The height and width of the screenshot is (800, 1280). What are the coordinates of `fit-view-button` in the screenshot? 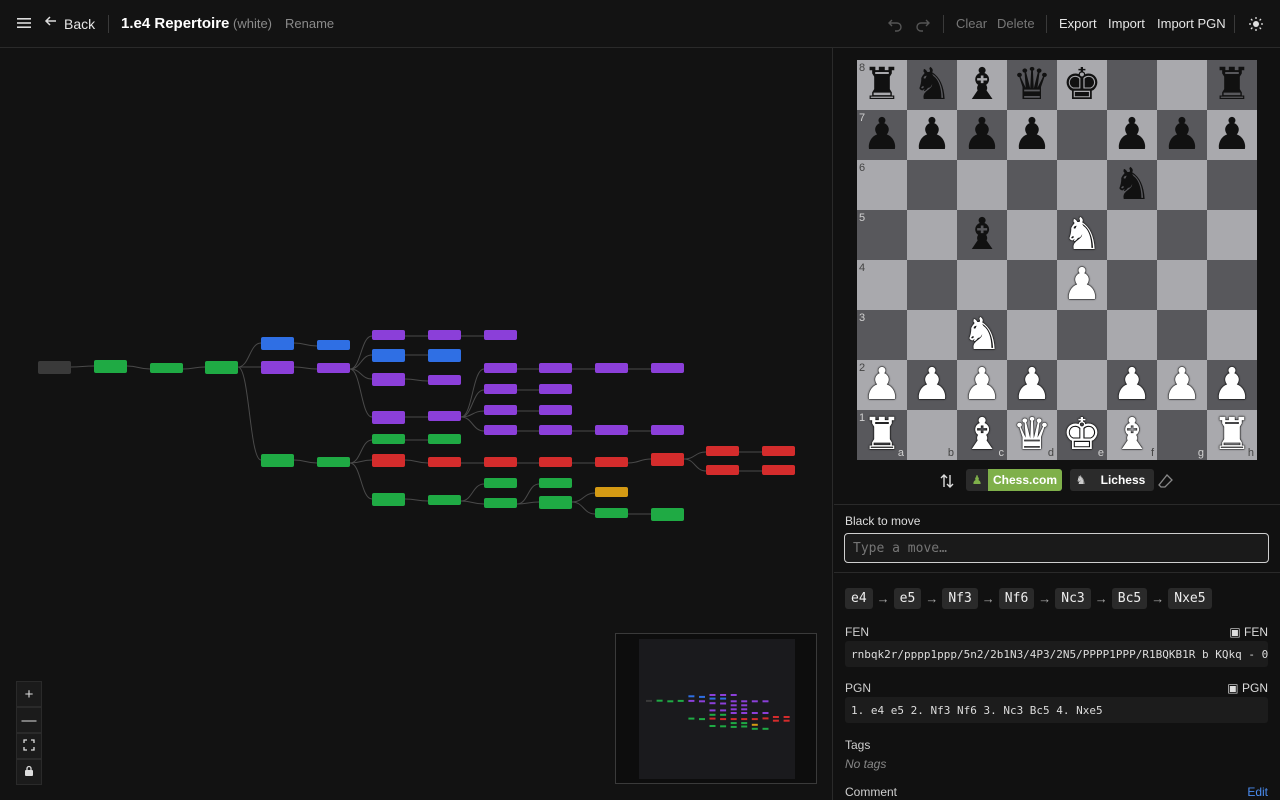 It's located at (29, 746).